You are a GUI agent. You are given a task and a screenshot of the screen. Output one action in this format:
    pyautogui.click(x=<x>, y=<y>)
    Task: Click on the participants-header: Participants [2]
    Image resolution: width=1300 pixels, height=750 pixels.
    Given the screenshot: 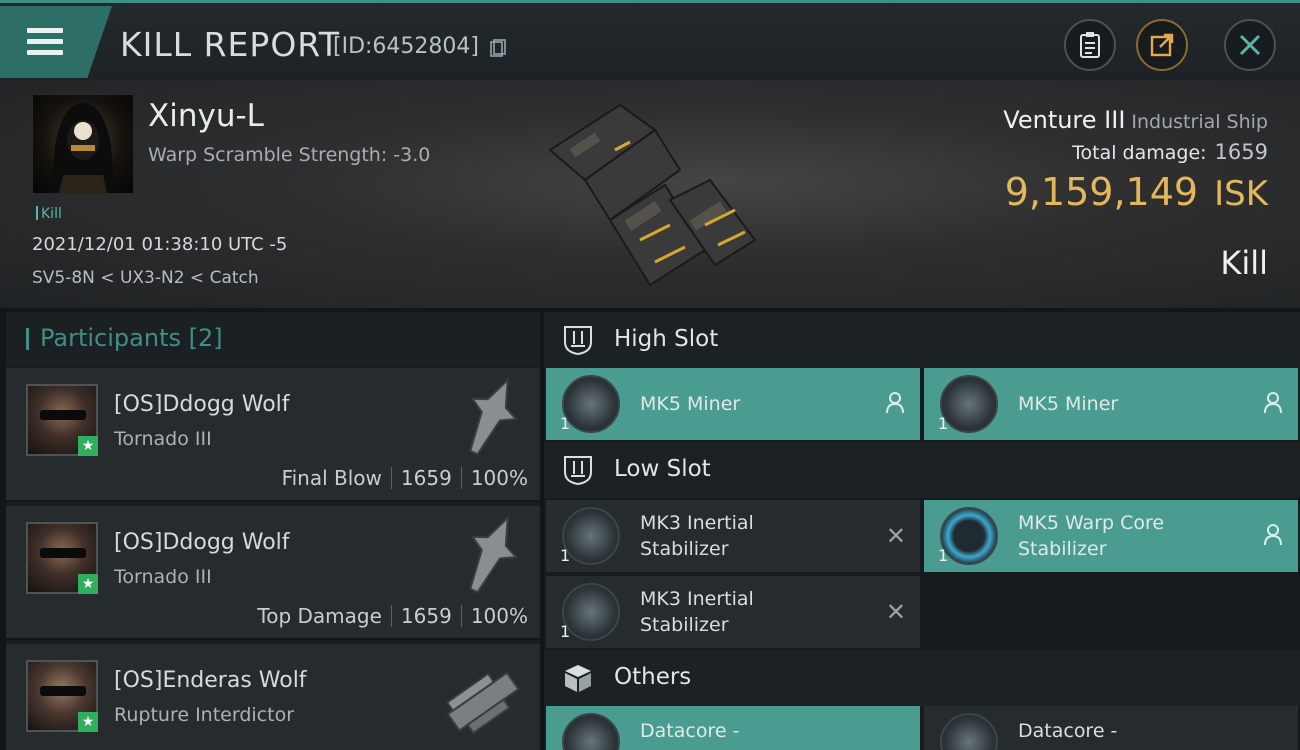 What is the action you would take?
    pyautogui.click(x=273, y=339)
    